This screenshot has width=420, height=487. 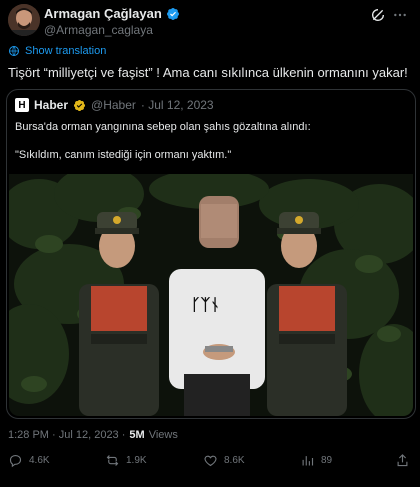 I want to click on share-icon, so click(x=402, y=460).